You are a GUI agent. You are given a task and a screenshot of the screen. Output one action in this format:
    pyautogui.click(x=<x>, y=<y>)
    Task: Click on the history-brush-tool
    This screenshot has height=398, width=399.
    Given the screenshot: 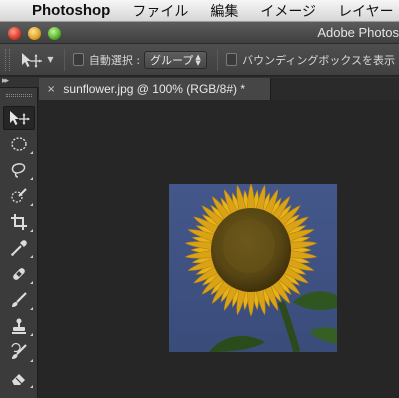 What is the action you would take?
    pyautogui.click(x=19, y=352)
    